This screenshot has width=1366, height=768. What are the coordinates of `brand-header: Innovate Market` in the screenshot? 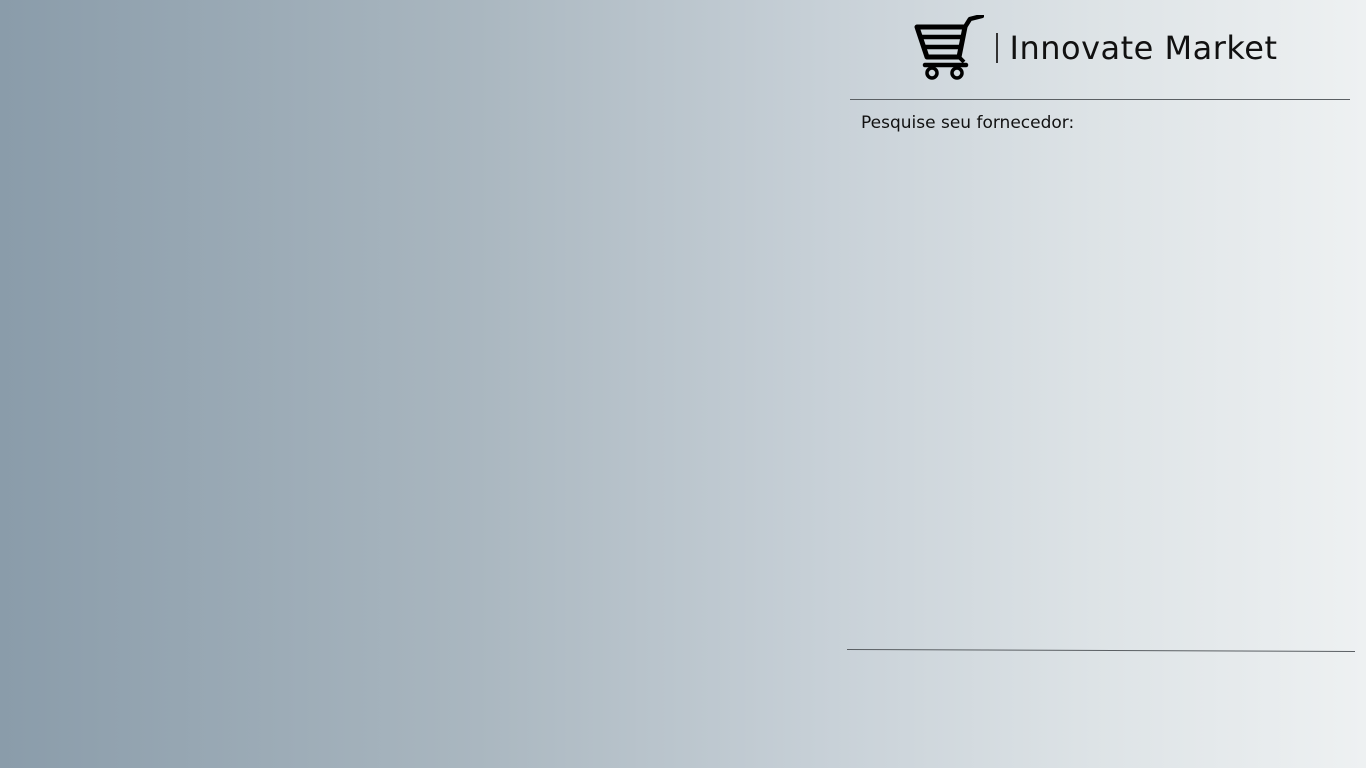 It's located at (1096, 48).